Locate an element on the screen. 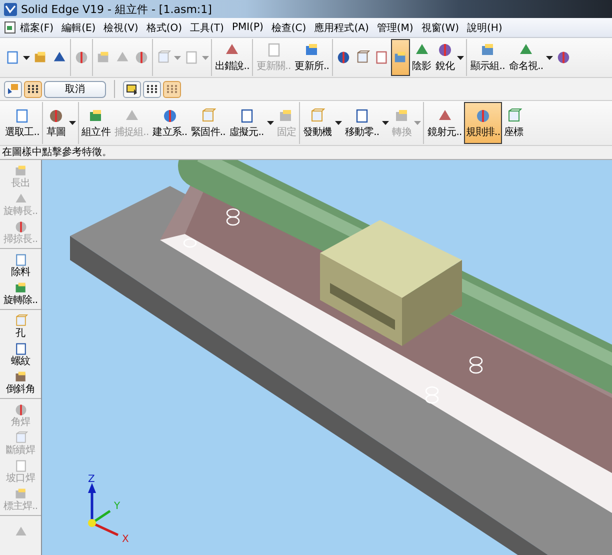 Image resolution: width=612 pixels, height=555 pixels. prompt-text: 在圖樣中點擊參考特徵。 is located at coordinates (306, 153).